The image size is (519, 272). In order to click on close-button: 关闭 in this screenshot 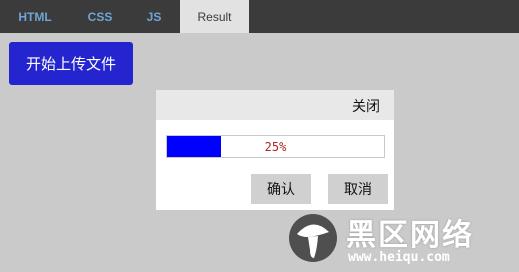, I will do `click(366, 106)`.